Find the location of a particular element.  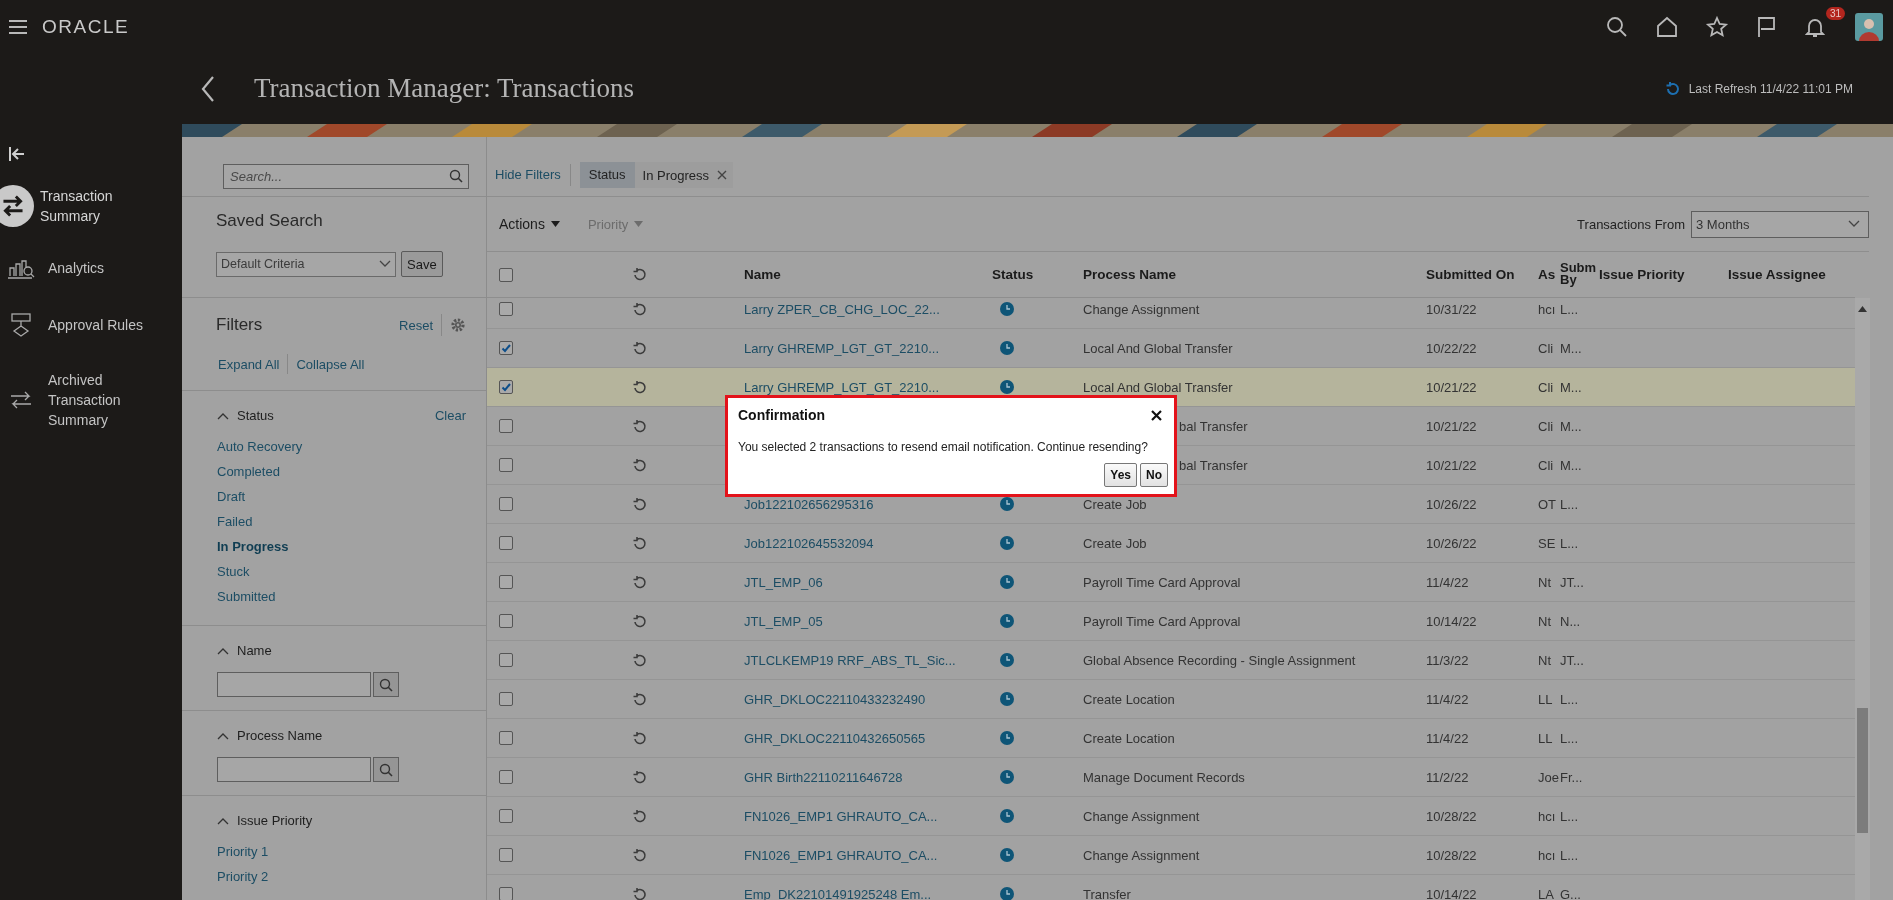

column-header: Submitted On is located at coordinates (1482, 274).